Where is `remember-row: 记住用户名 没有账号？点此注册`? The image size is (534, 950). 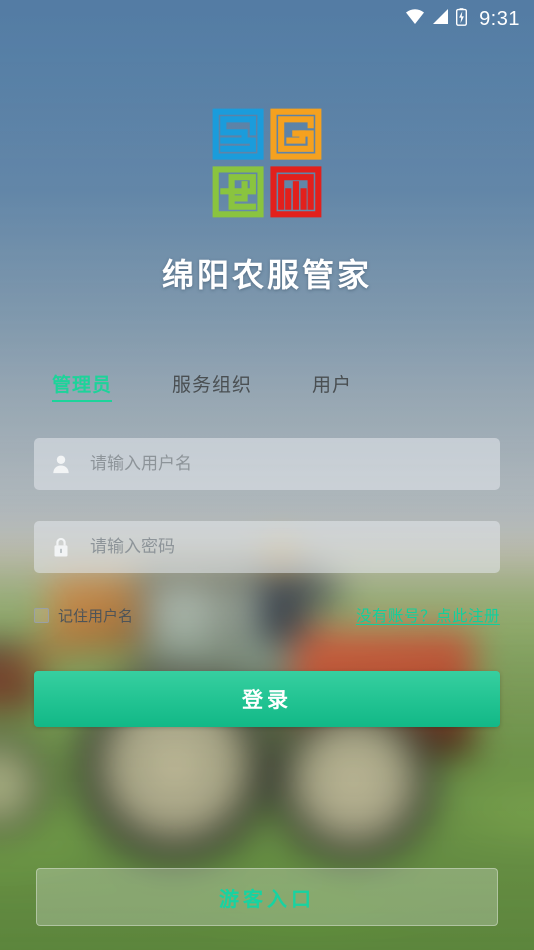
remember-row: 记住用户名 没有账号？点此注册 is located at coordinates (267, 615).